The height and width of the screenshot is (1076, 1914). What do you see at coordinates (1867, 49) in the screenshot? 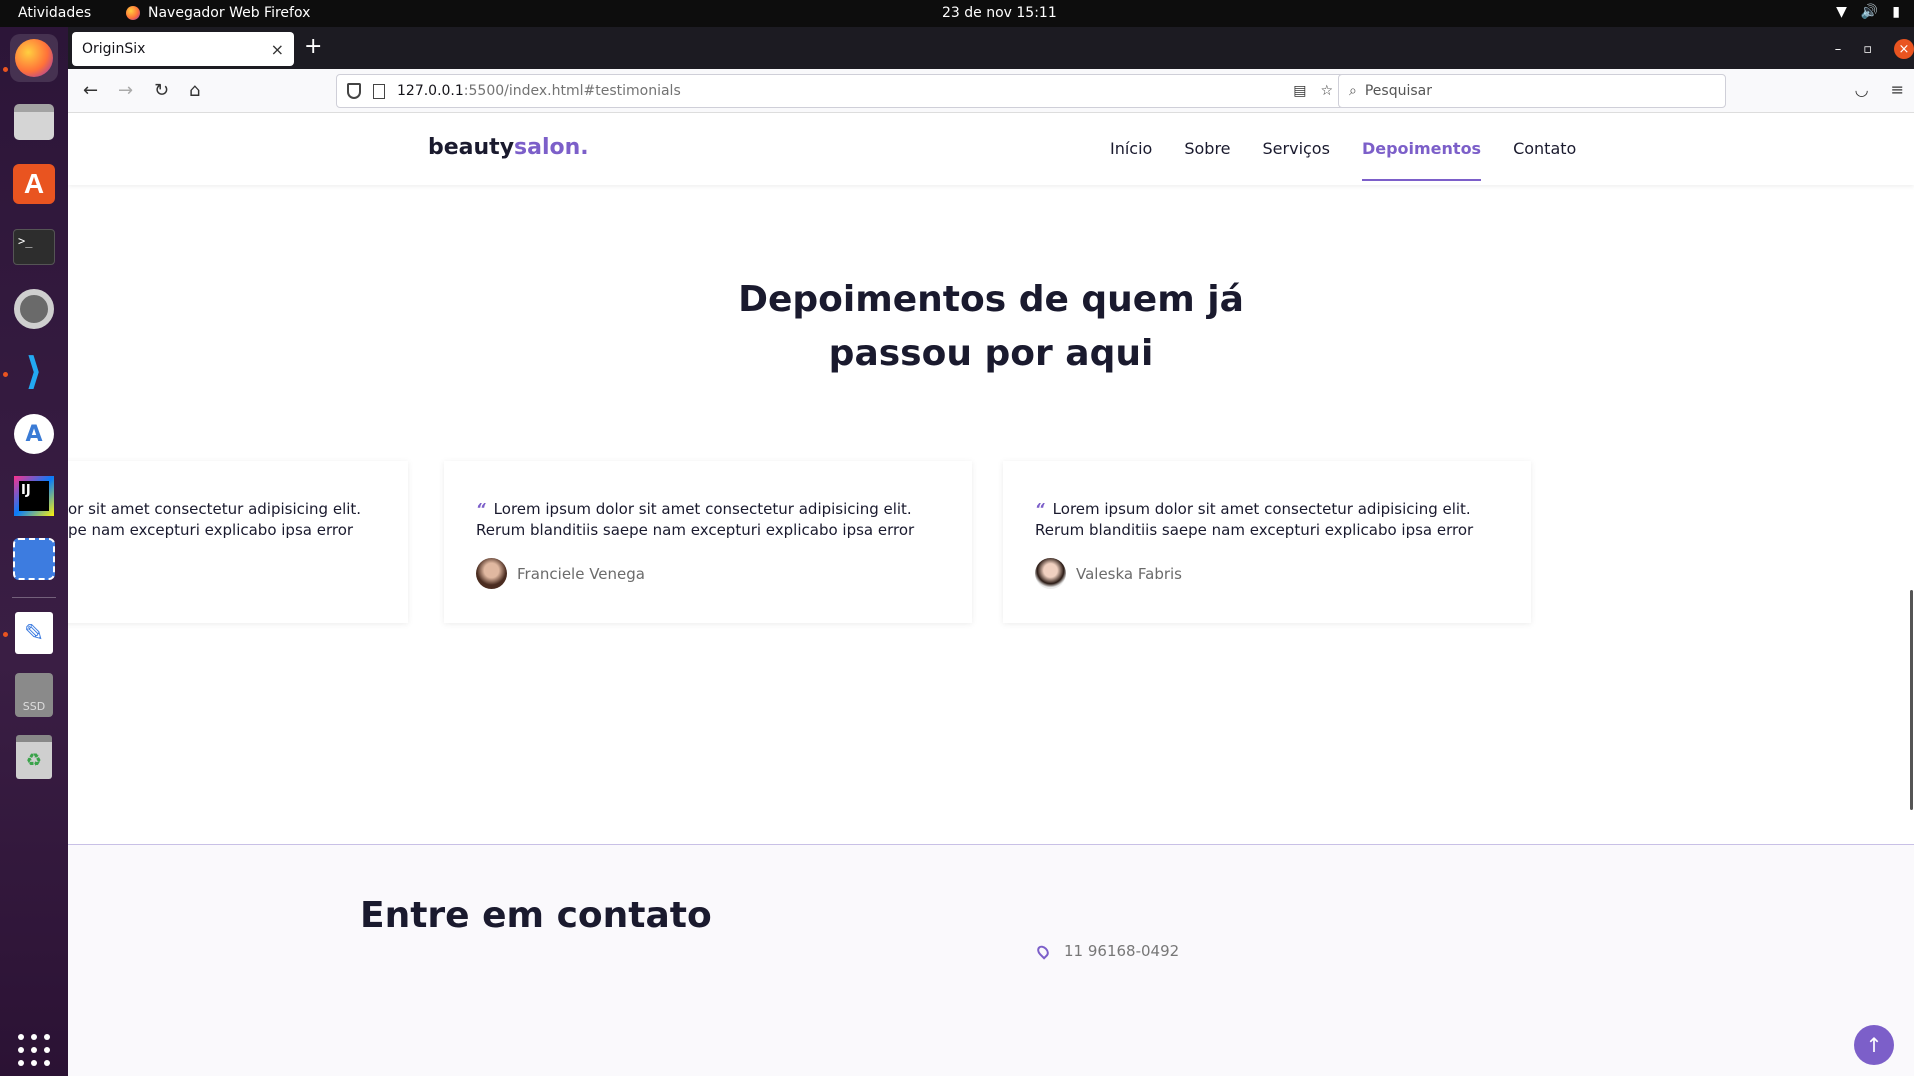
I see `maximize-icon: ▫` at bounding box center [1867, 49].